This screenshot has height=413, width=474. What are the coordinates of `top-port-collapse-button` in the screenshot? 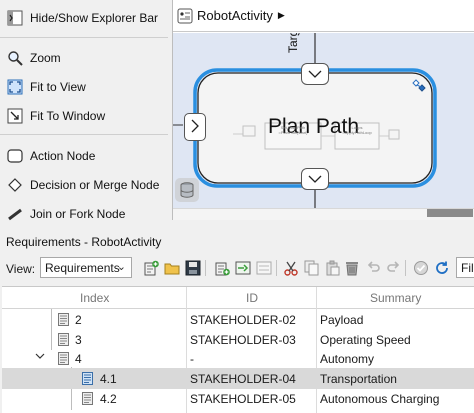 It's located at (315, 74).